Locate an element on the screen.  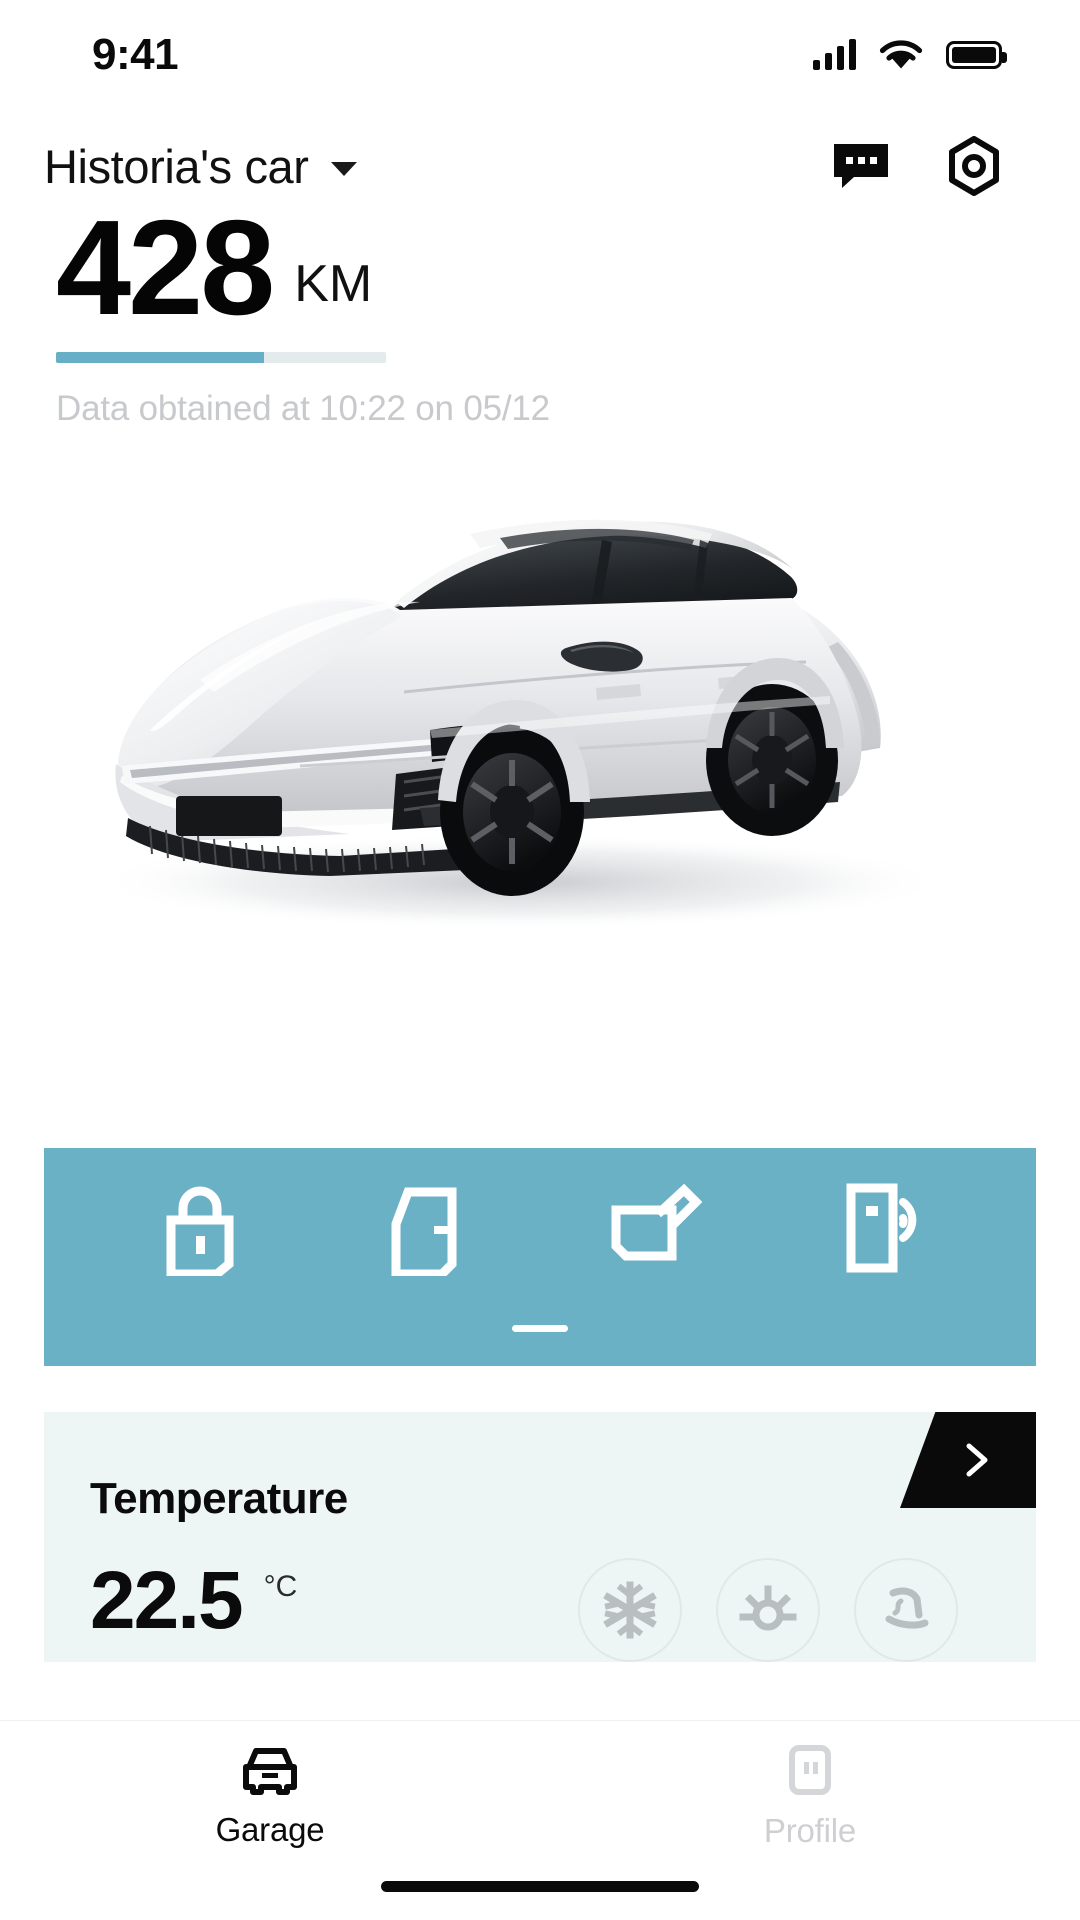
vehicle-selector: Historia's car is located at coordinates (200, 166).